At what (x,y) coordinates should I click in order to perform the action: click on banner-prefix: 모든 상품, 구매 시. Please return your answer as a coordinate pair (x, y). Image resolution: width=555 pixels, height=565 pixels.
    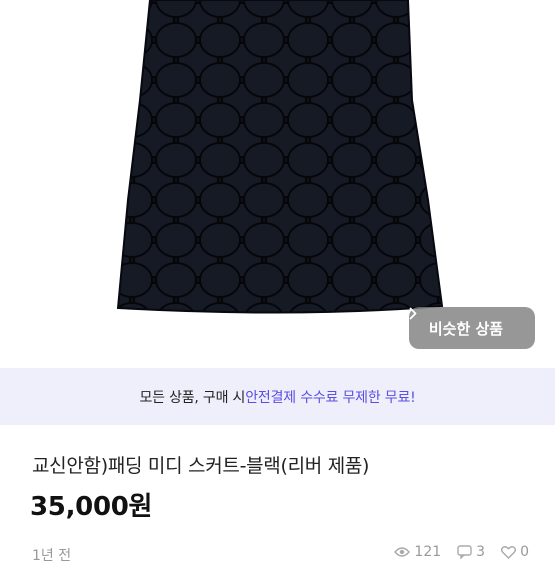
    Looking at the image, I should click on (192, 397).